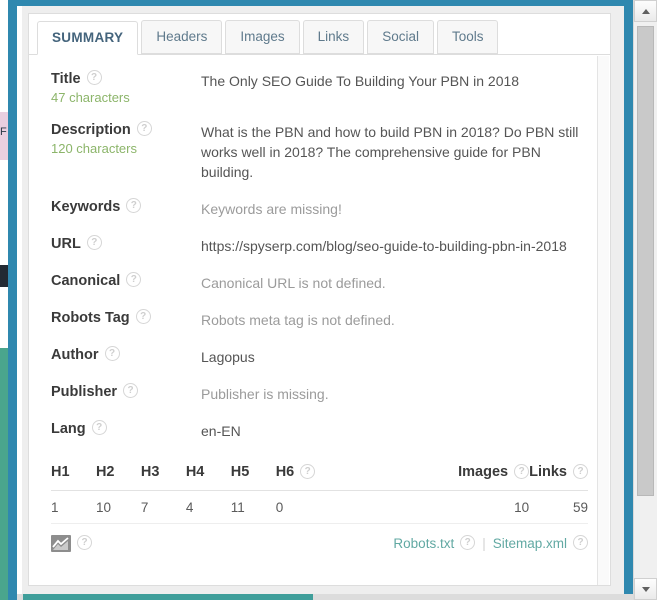 This screenshot has height=600, width=657. I want to click on help-icon-keywords: ?, so click(134, 206).